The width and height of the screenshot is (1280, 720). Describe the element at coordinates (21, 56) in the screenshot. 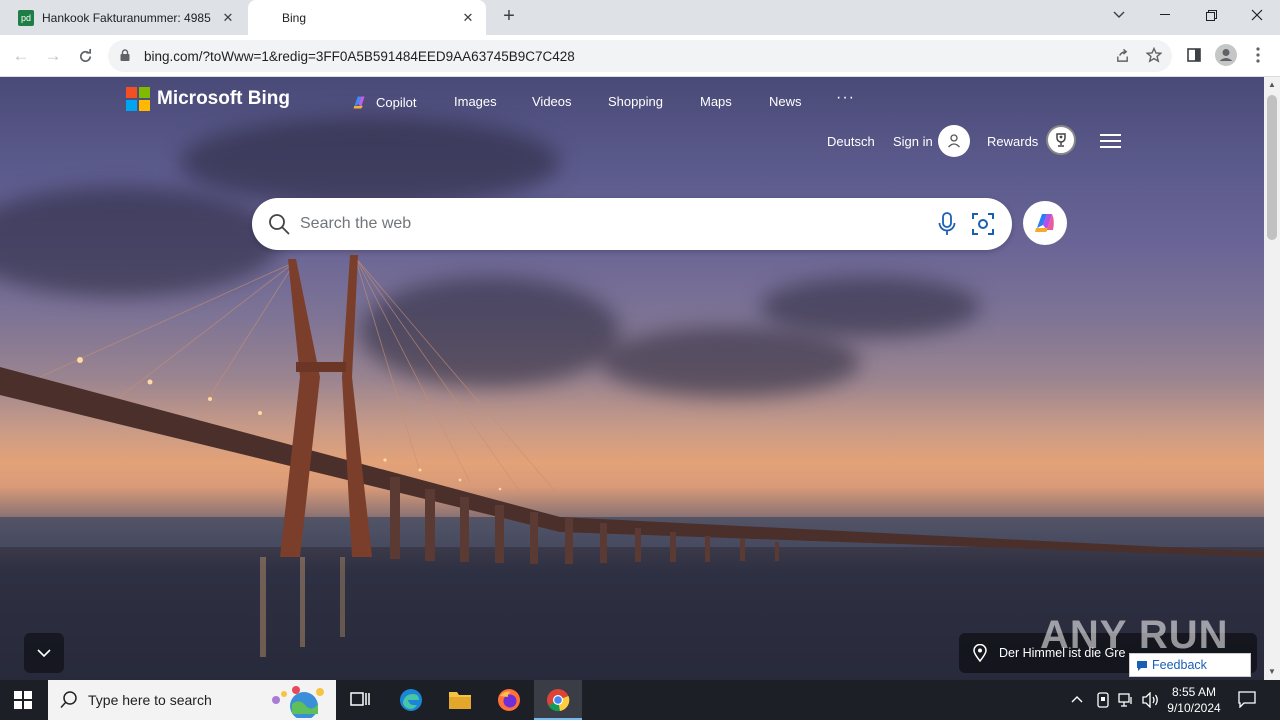

I see `back-icon: ←` at that location.